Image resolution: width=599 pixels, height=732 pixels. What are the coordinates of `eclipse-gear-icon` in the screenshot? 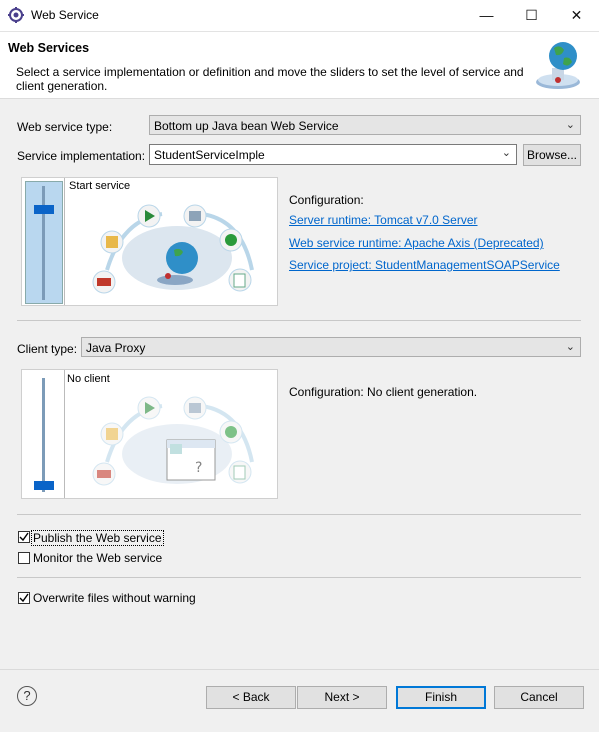 It's located at (16, 15).